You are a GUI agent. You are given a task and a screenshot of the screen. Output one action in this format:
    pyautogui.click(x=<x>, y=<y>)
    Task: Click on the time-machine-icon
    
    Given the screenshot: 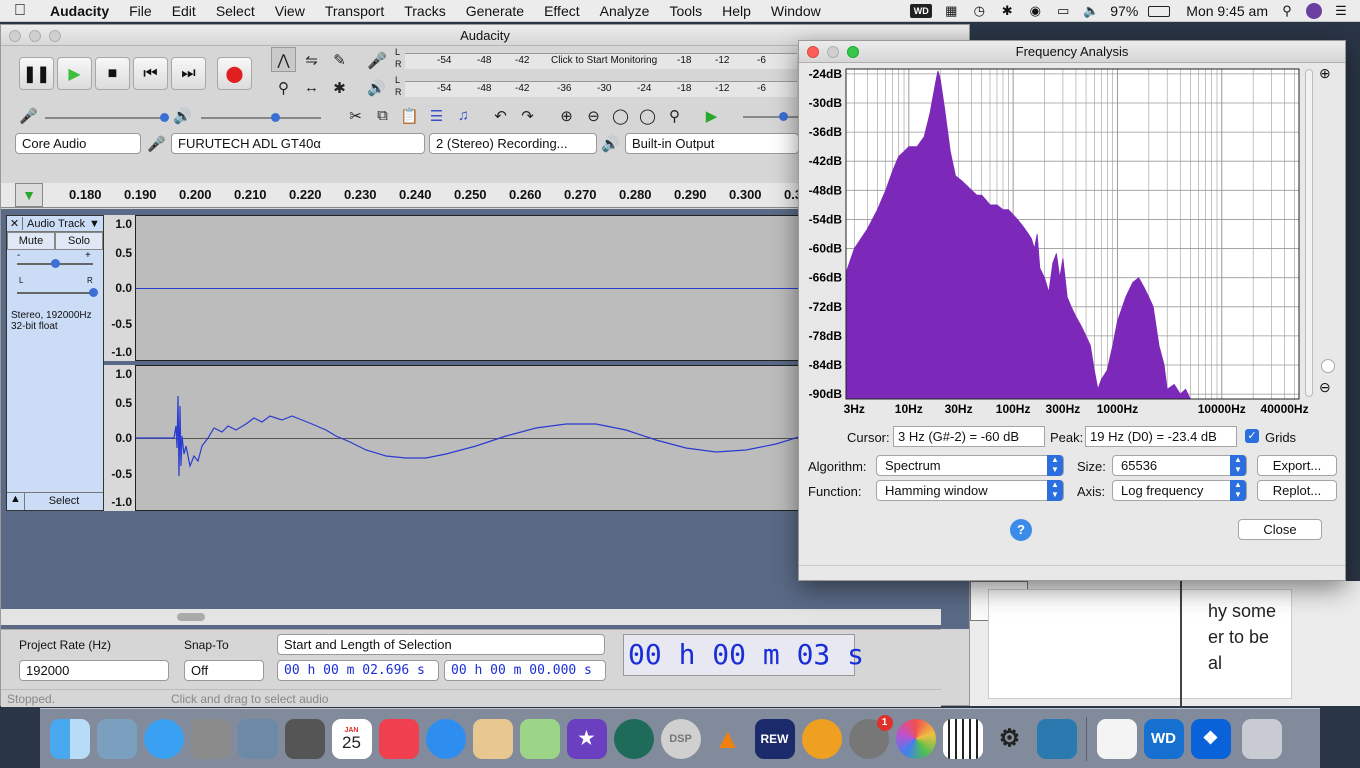 What is the action you would take?
    pyautogui.click(x=633, y=738)
    